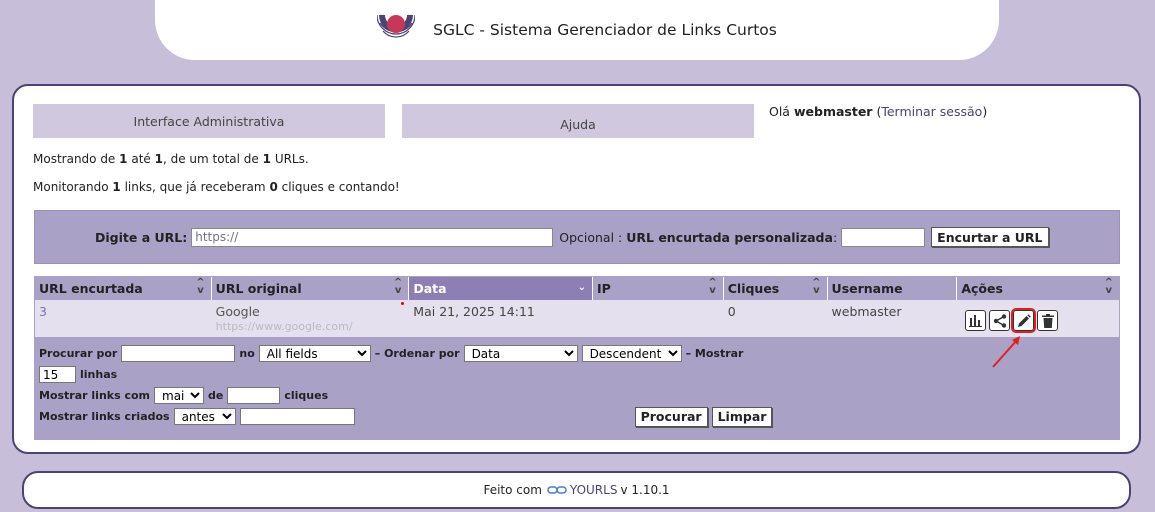 This screenshot has width=1155, height=512. I want to click on search-text-input, so click(178, 353).